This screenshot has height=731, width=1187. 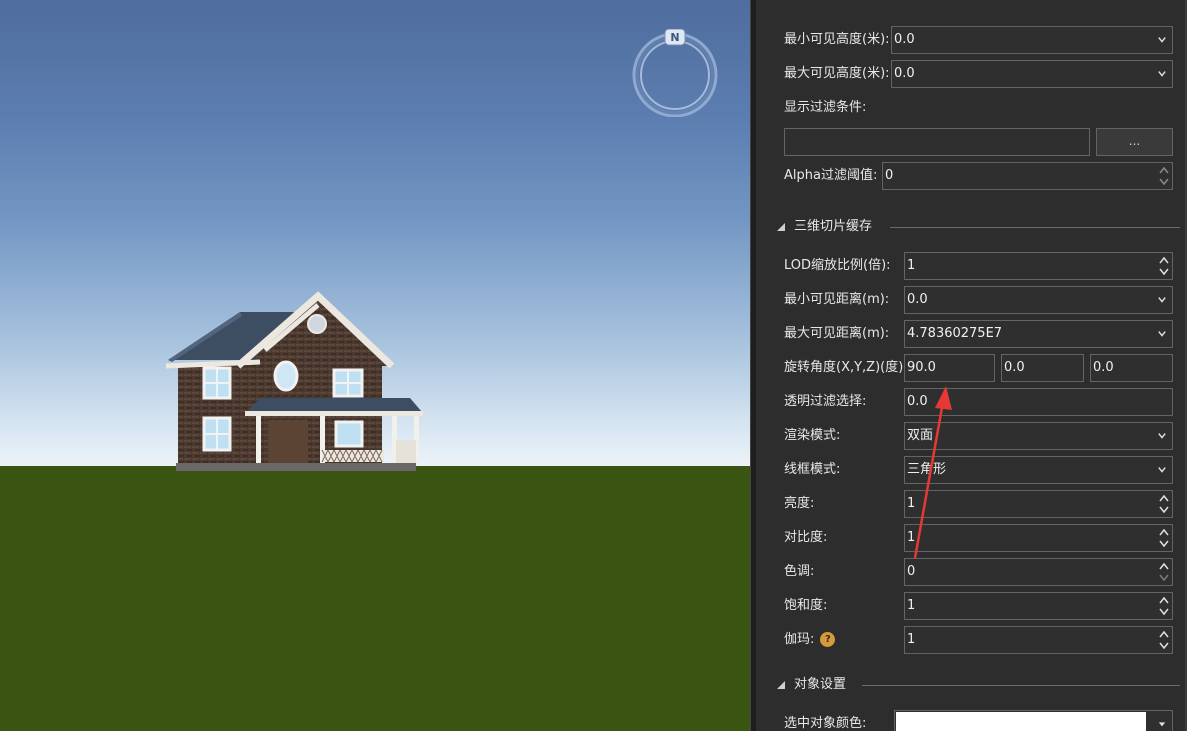 I want to click on min-visible-height-row: 最小可见高度(米): 0.0, so click(x=971, y=40).